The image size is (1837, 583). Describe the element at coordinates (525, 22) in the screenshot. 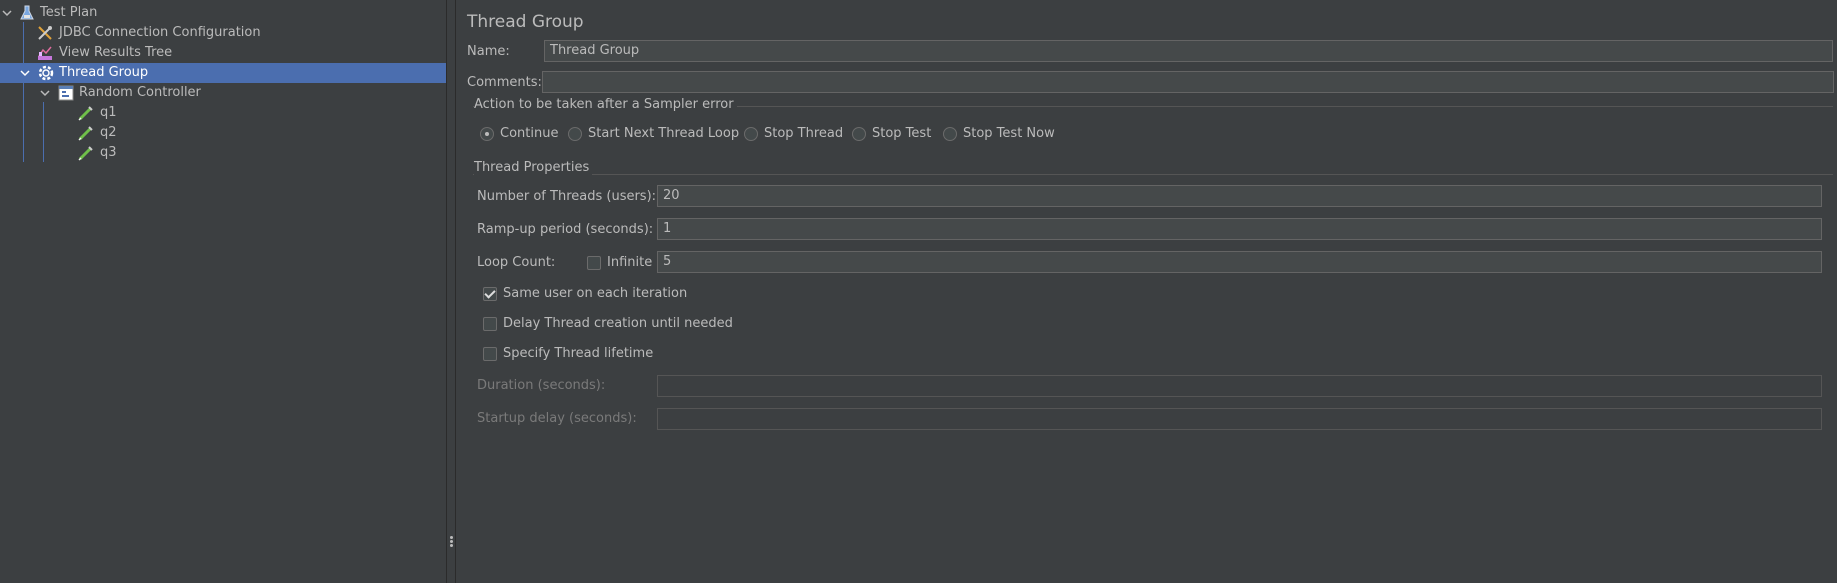

I see `page-title: Thread Group` at that location.